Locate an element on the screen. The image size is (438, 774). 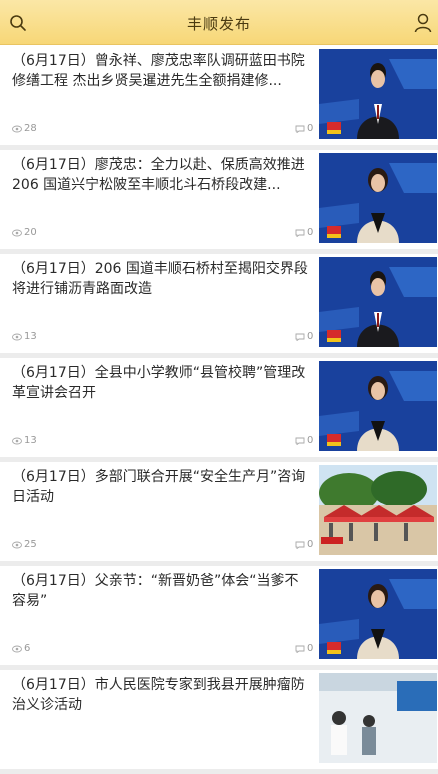
news-item: （6月17日）206 国道丰顺石桥村至揭阳交界段将进行铺沥青路面改造 13 0 is located at coordinates (219, 306).